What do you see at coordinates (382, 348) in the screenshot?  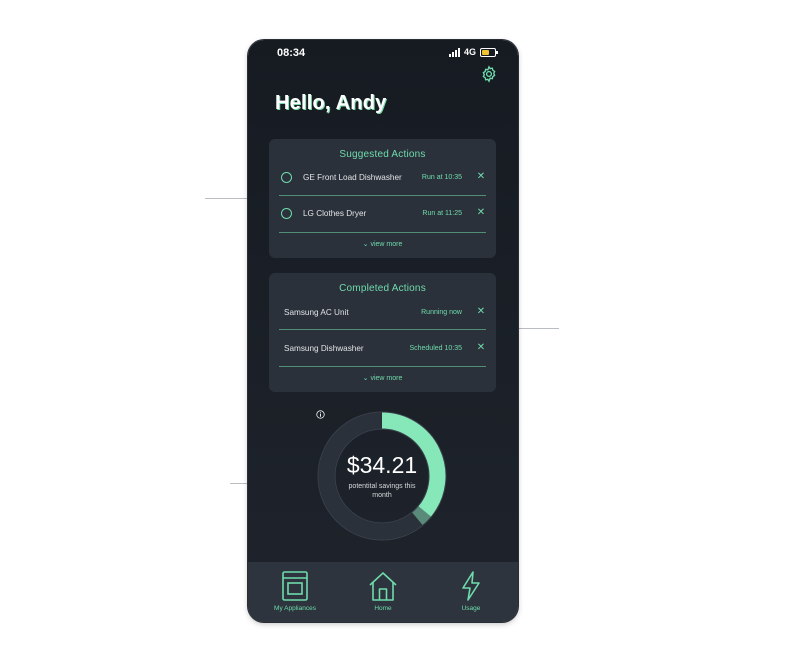 I see `completed-item: Samsung Dishwasher Scheduled 10:35 ✕` at bounding box center [382, 348].